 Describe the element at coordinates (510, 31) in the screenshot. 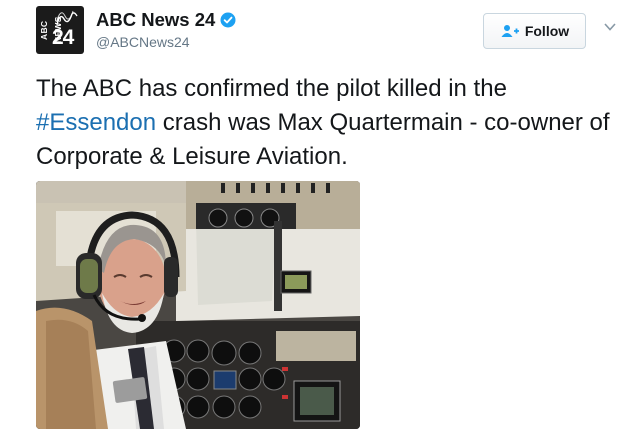

I see `add-user-icon` at that location.